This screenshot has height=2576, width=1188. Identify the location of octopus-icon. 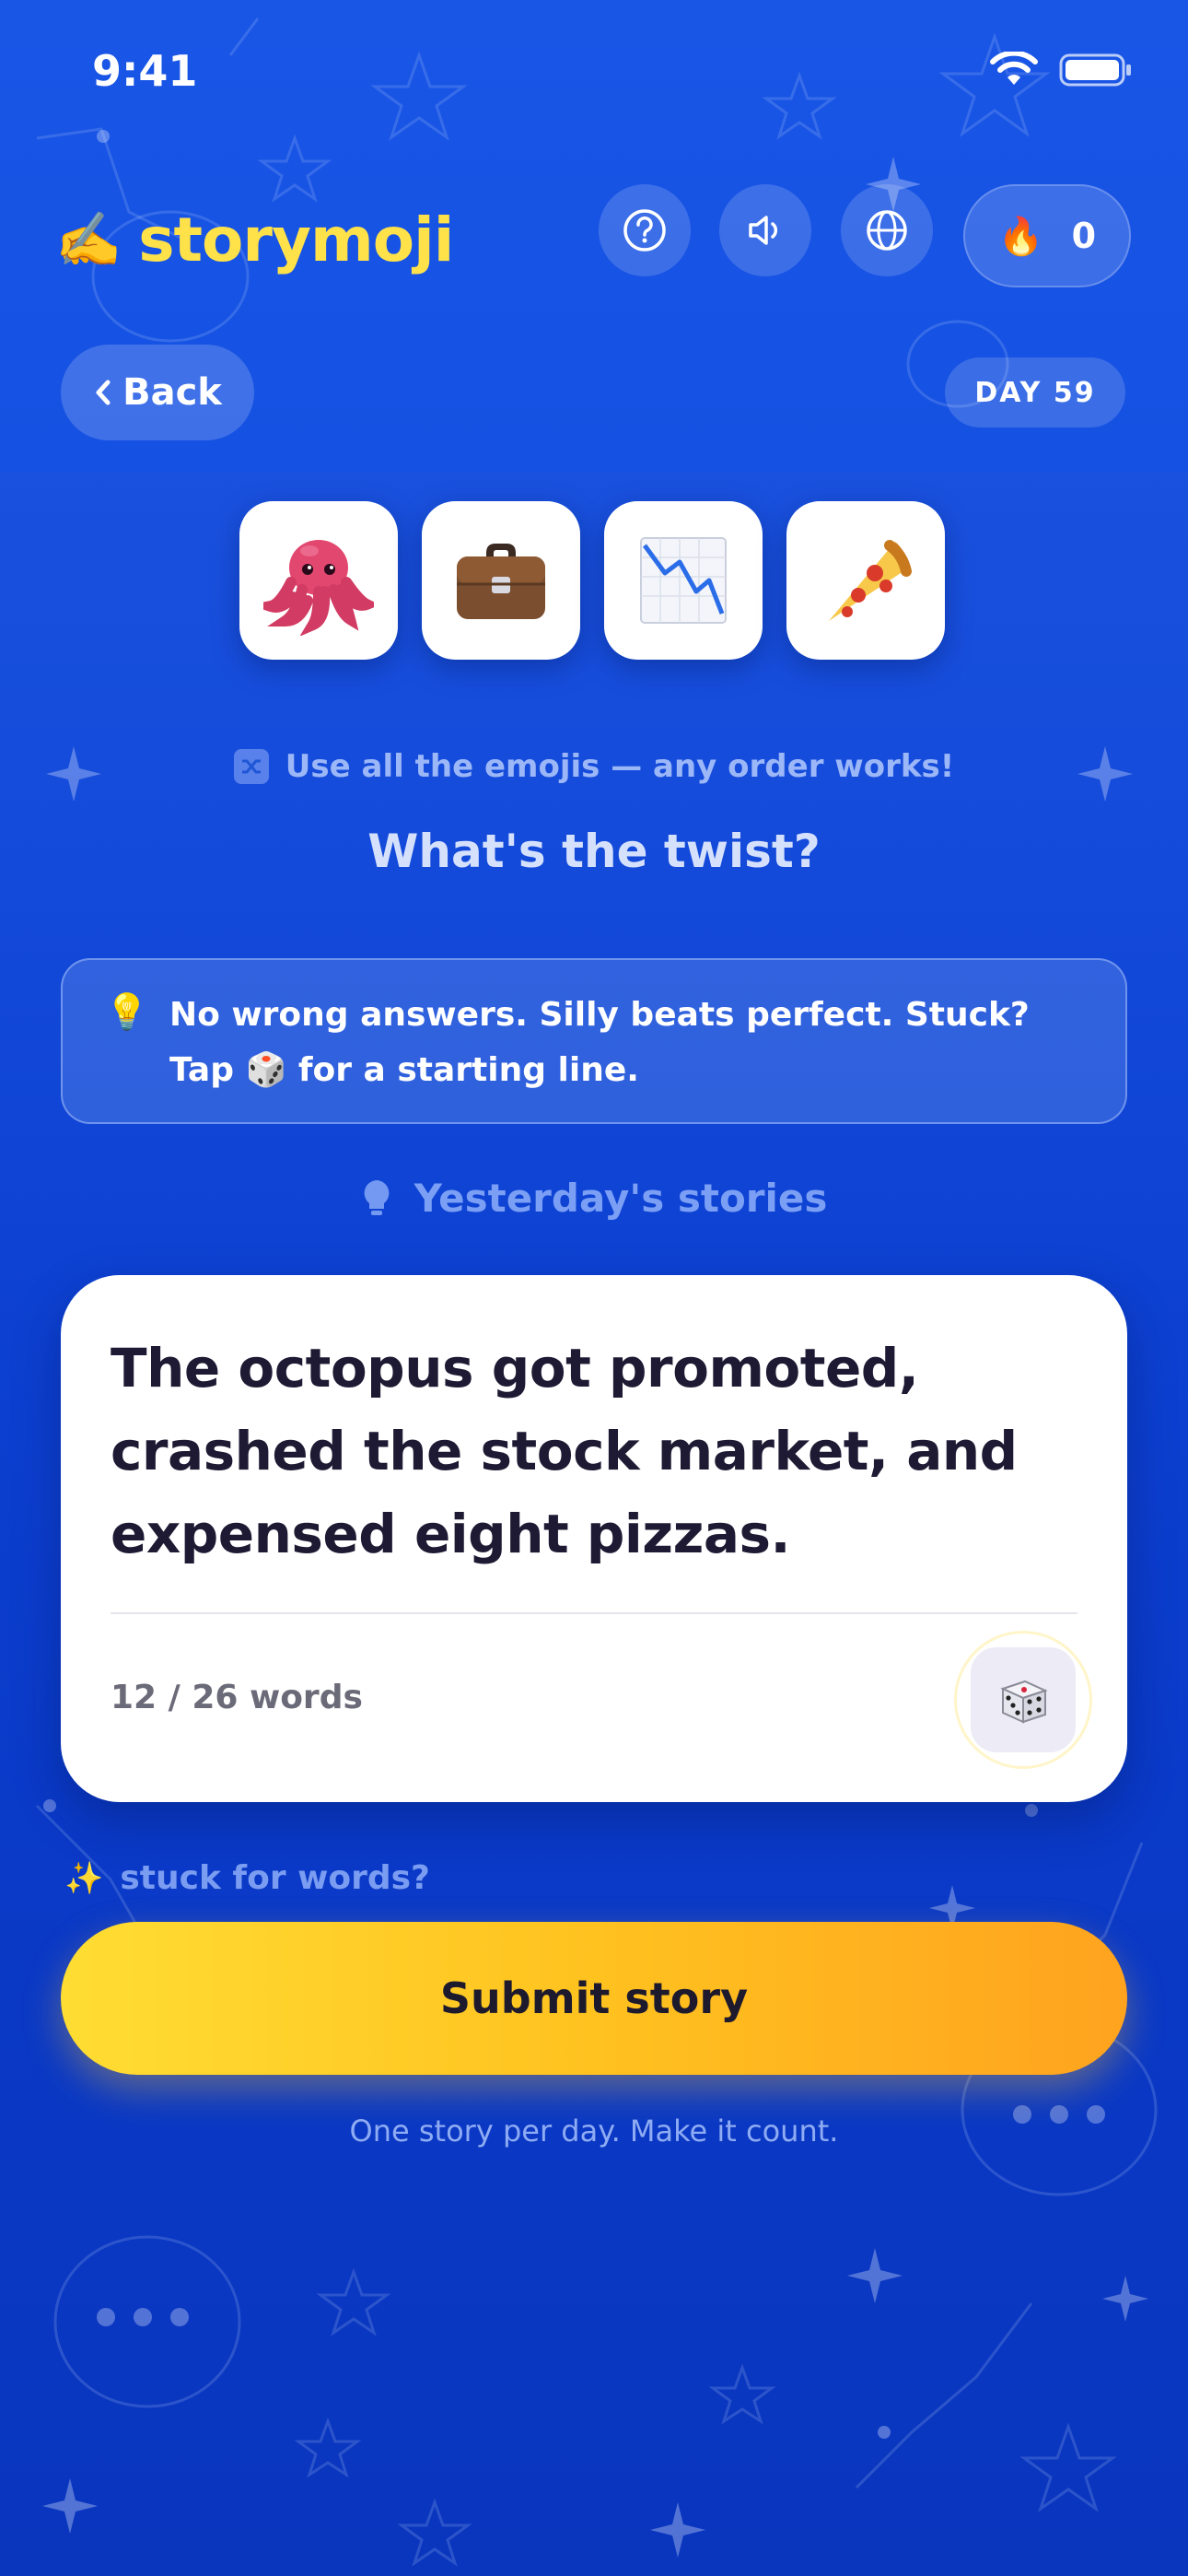
(318, 588).